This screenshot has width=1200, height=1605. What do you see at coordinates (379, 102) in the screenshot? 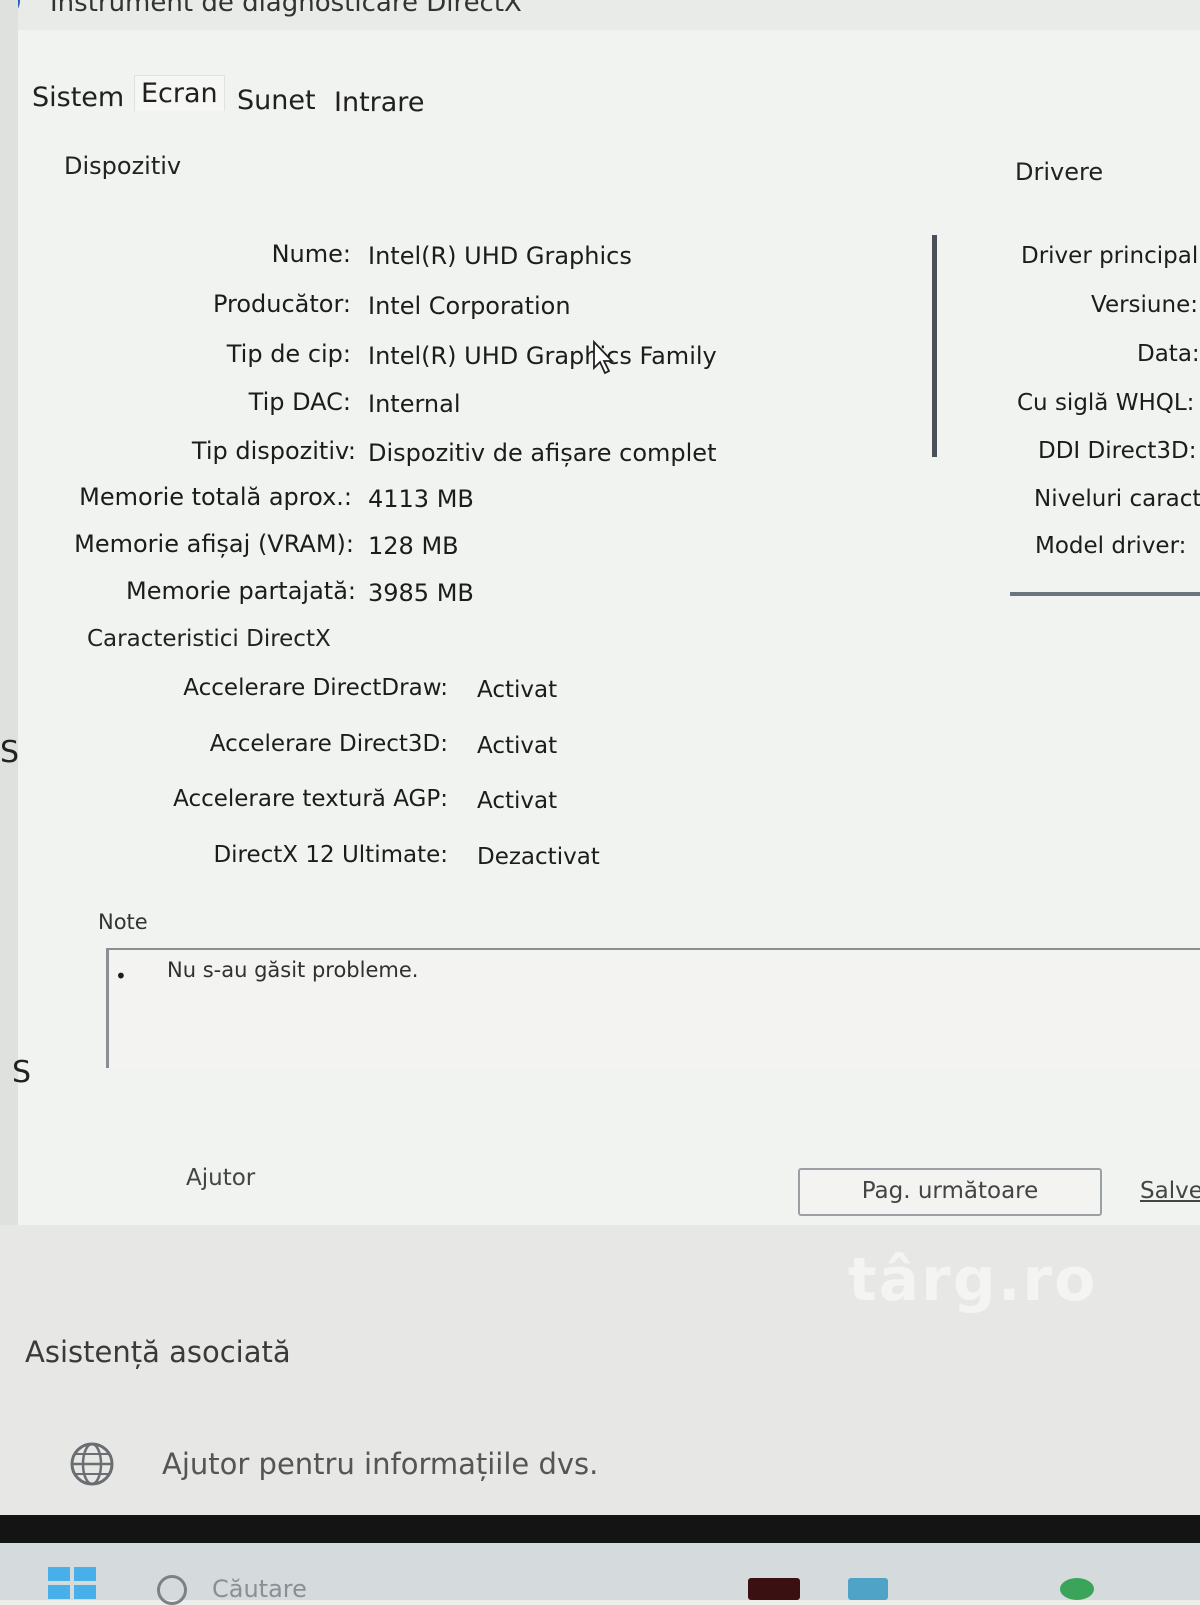
I see `tab-intrare: Intrare` at bounding box center [379, 102].